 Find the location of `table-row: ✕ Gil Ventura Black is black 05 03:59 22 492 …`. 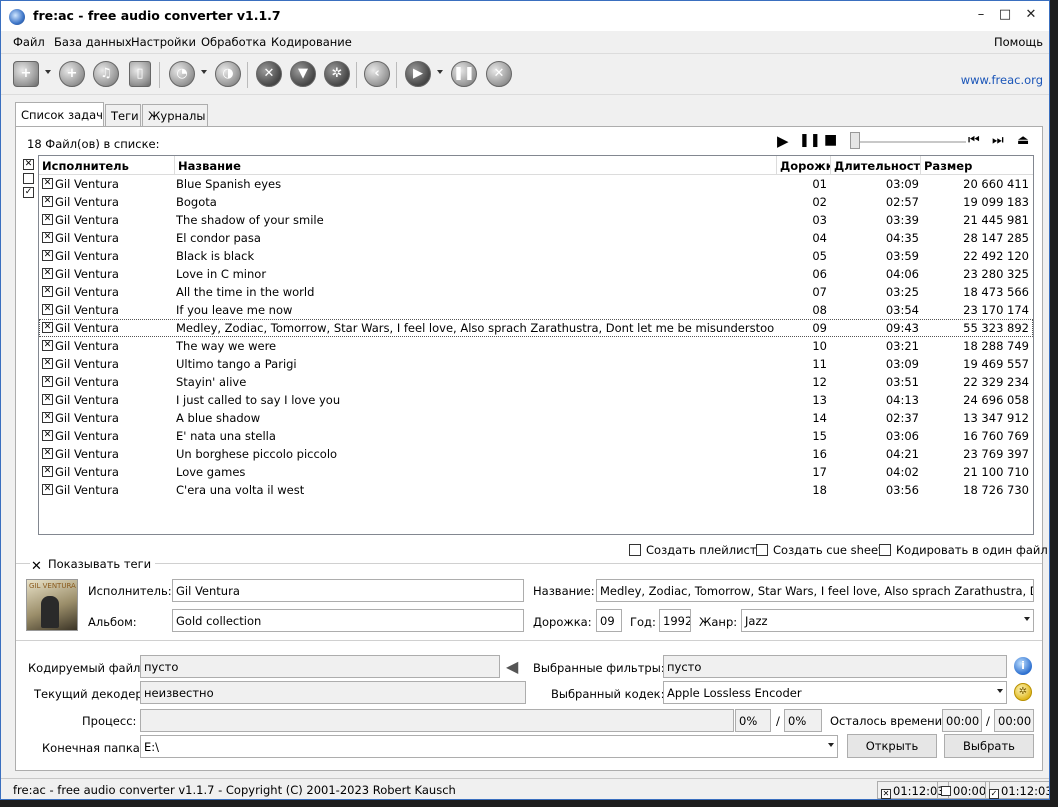

table-row: ✕ Gil Ventura Black is black 05 03:59 22 492 … is located at coordinates (536, 256).